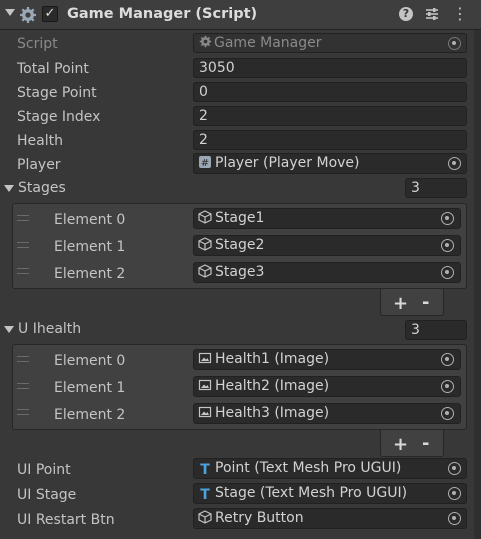 The image size is (481, 539). What do you see at coordinates (400, 445) in the screenshot?
I see `uihealth-add-button: +` at bounding box center [400, 445].